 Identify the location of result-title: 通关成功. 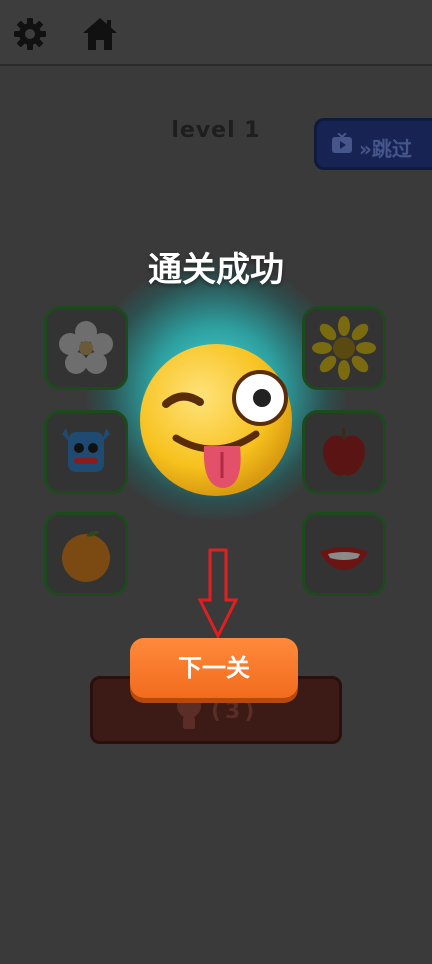
(216, 270).